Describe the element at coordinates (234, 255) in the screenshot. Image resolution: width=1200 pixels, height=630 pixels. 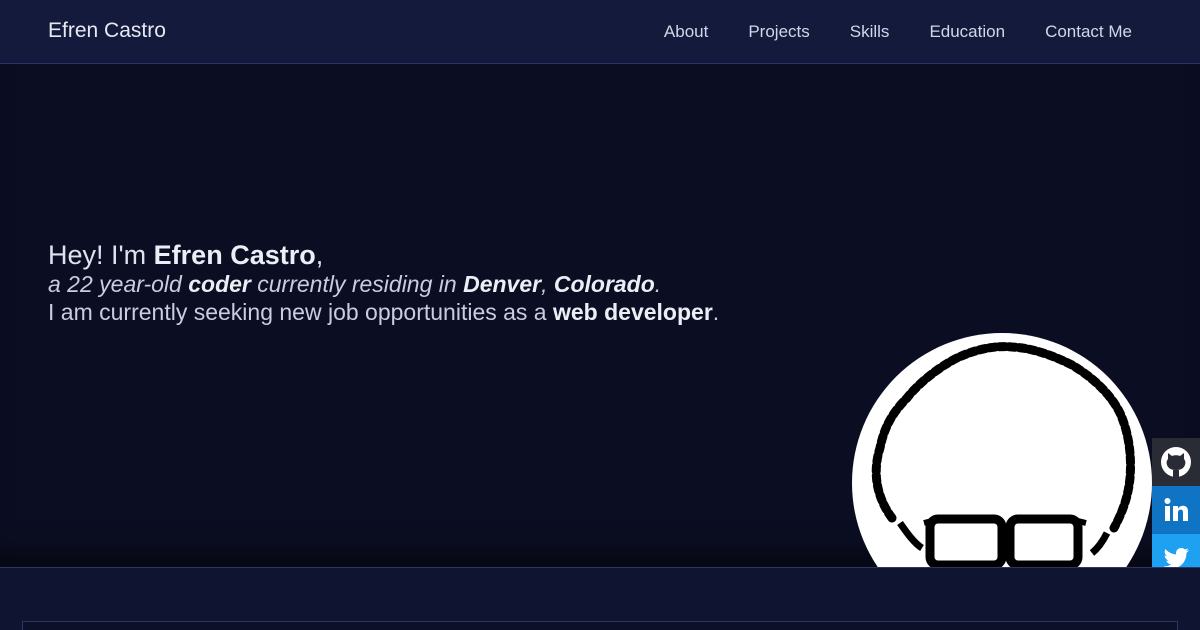
I see `greeting-name: Efren Castro` at that location.